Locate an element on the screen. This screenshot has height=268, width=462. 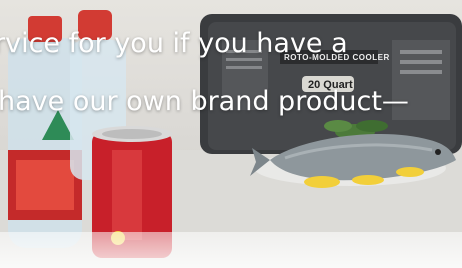
caption-line-1: rvice for you if you have a is located at coordinates (174, 43).